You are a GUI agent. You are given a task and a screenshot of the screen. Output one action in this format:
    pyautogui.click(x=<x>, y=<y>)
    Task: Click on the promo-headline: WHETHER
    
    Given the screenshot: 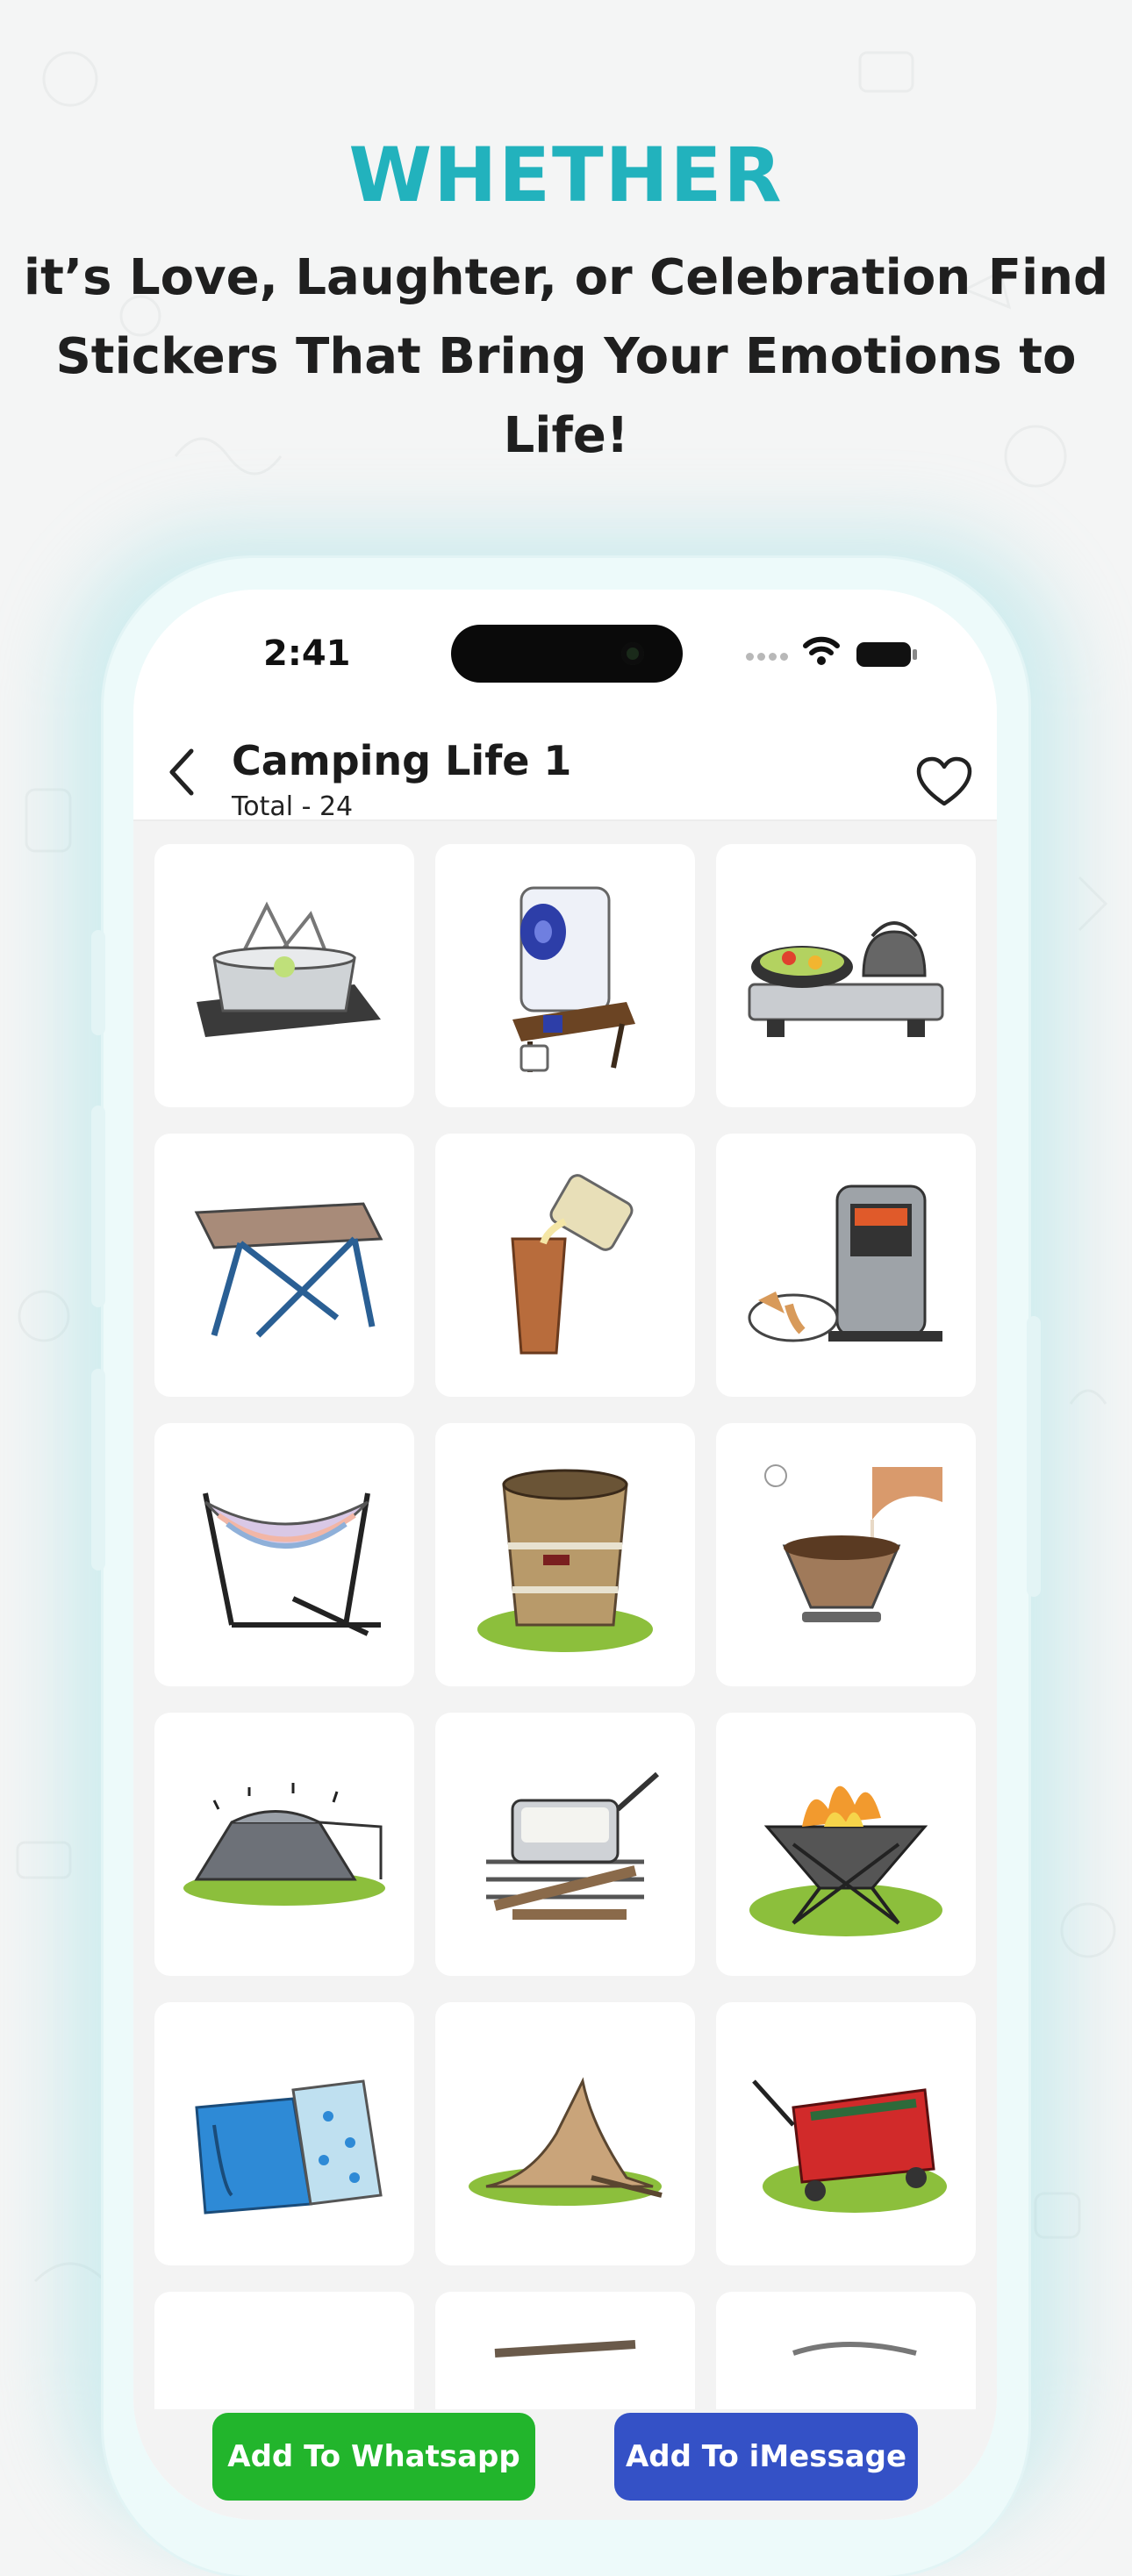 What is the action you would take?
    pyautogui.click(x=566, y=175)
    